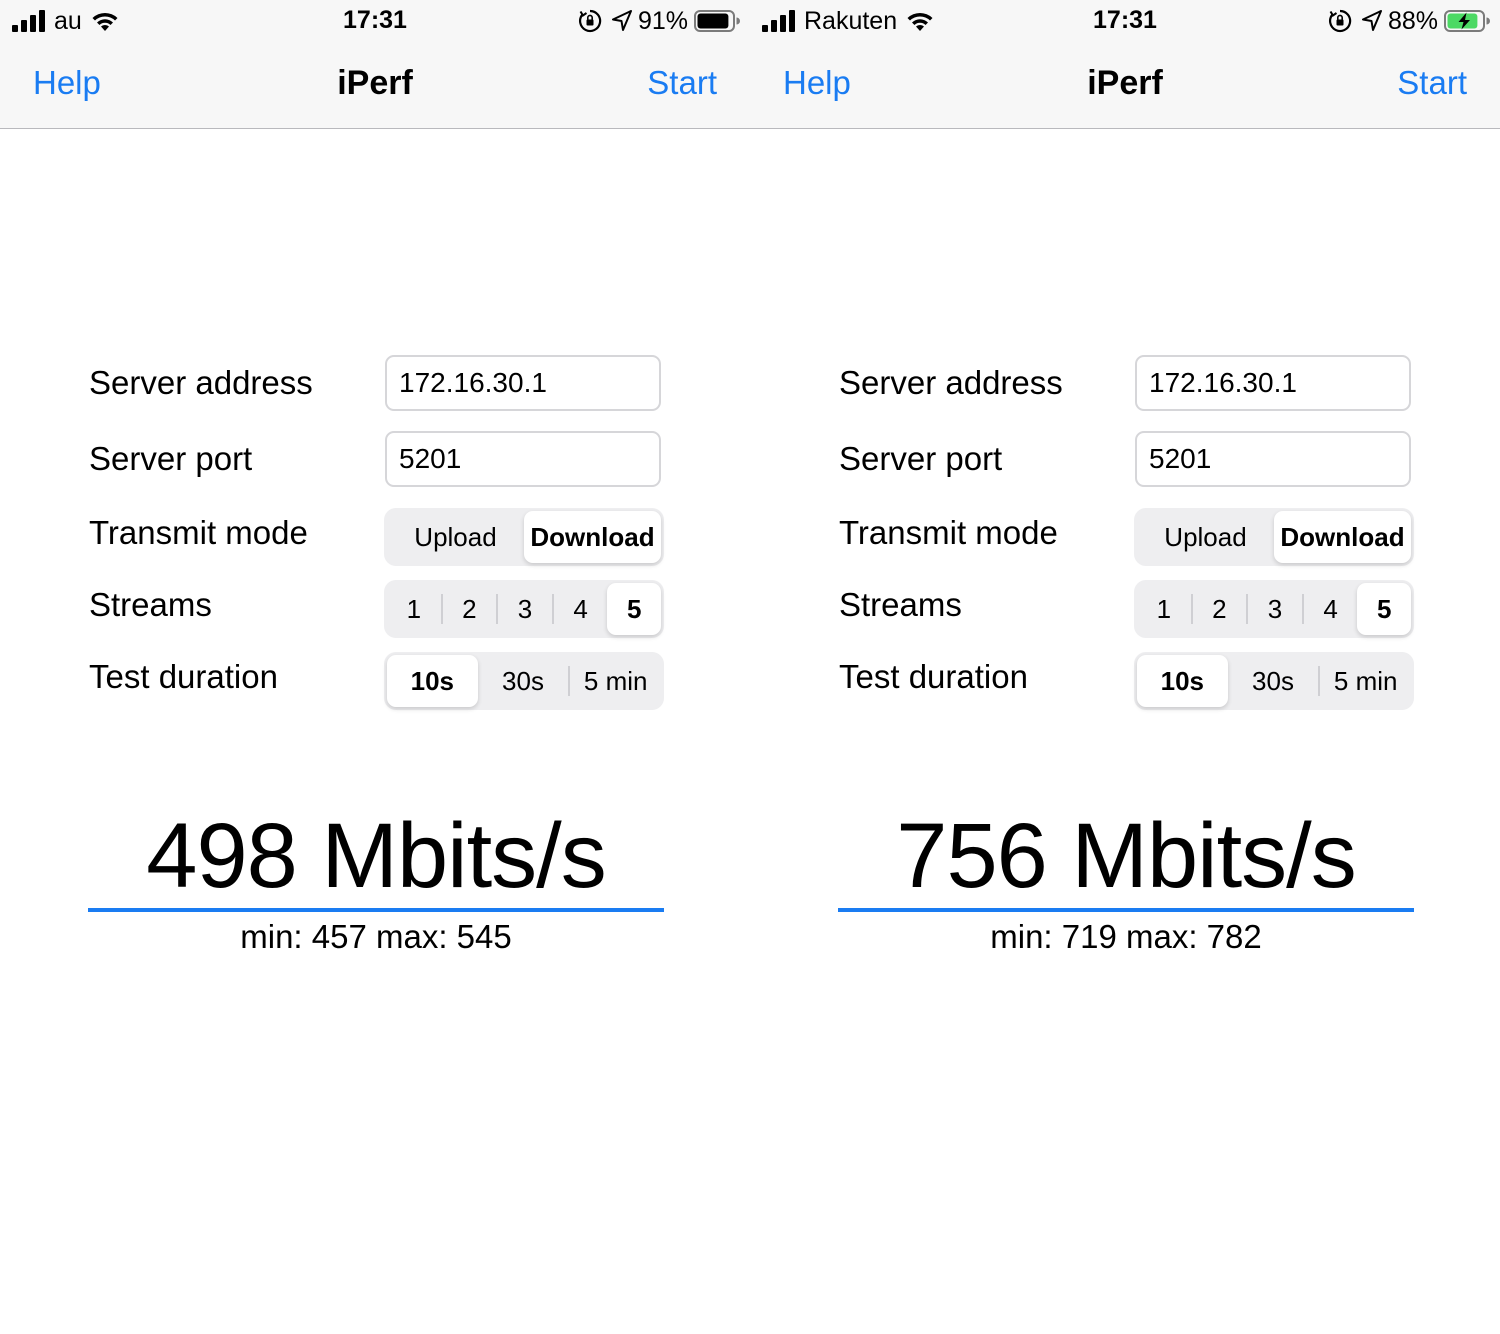 This screenshot has width=1500, height=1334. I want to click on battery-charging-icon, so click(1467, 21).